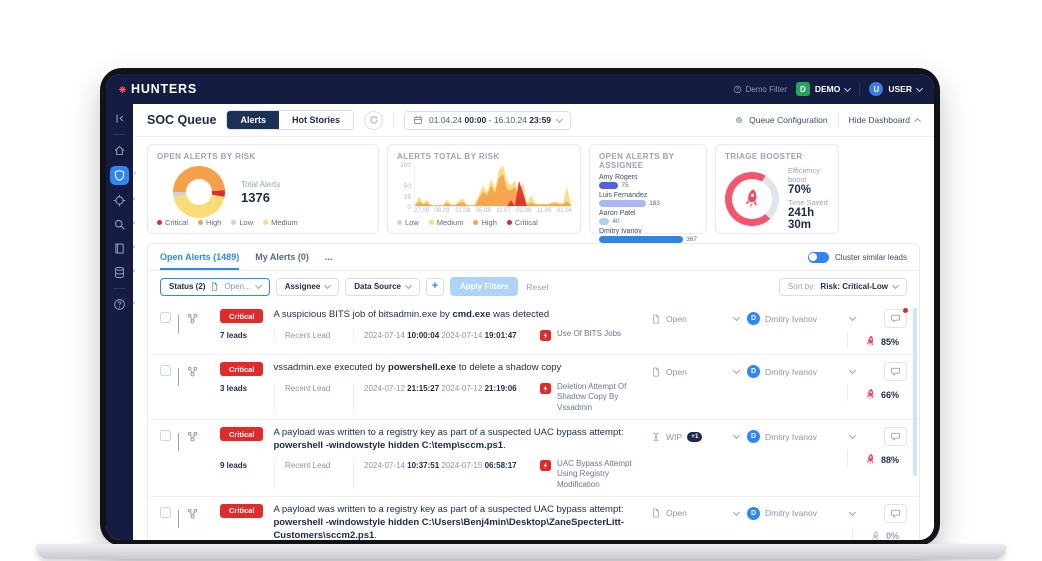 This screenshot has width=1042, height=561. What do you see at coordinates (896, 89) in the screenshot?
I see `user-menu: U USER` at bounding box center [896, 89].